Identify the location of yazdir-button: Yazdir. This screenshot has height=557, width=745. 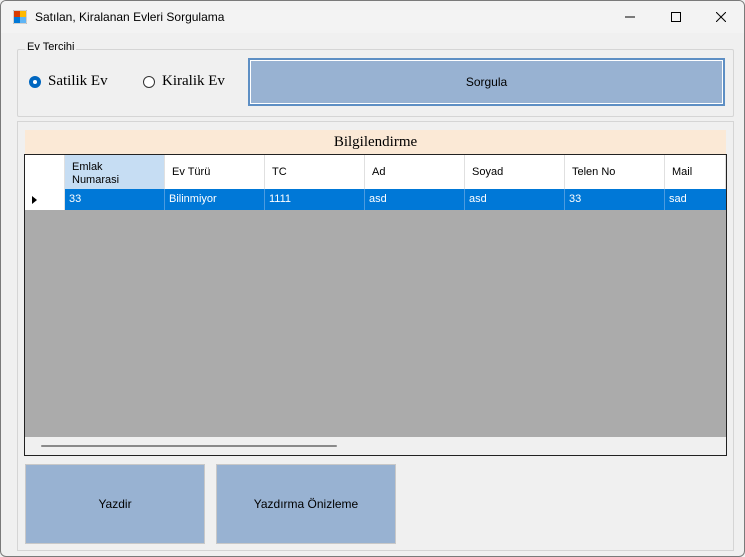
(115, 504).